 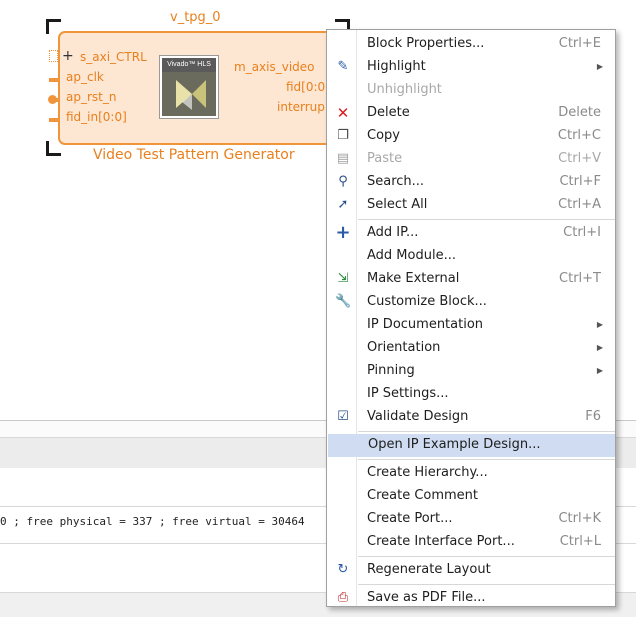 What do you see at coordinates (579, 204) in the screenshot?
I see `menu-item-shortcut: Ctrl+A` at bounding box center [579, 204].